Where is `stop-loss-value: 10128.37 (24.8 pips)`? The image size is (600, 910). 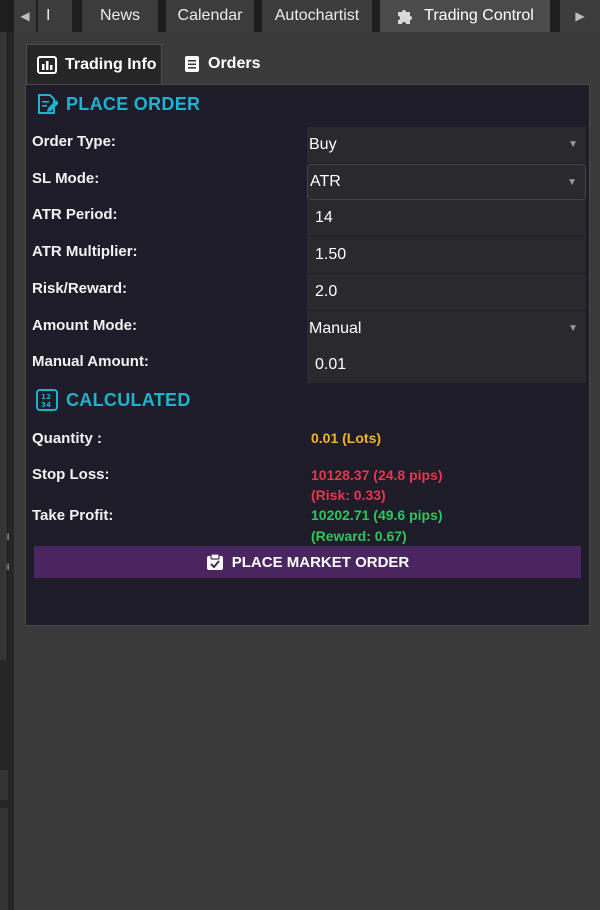 stop-loss-value: 10128.37 (24.8 pips) is located at coordinates (377, 475).